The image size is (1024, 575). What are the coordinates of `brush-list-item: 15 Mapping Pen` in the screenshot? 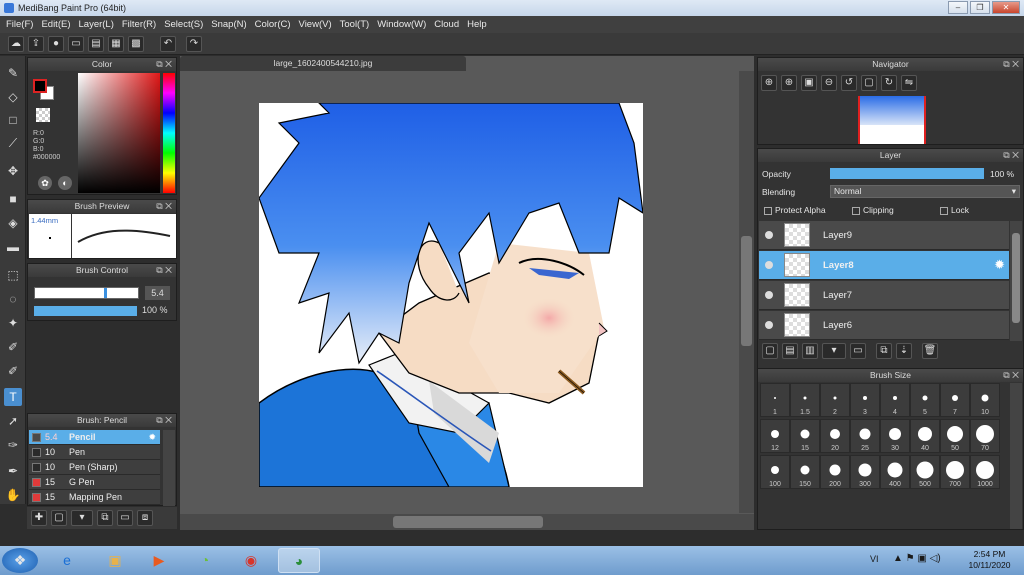 It's located at (94, 497).